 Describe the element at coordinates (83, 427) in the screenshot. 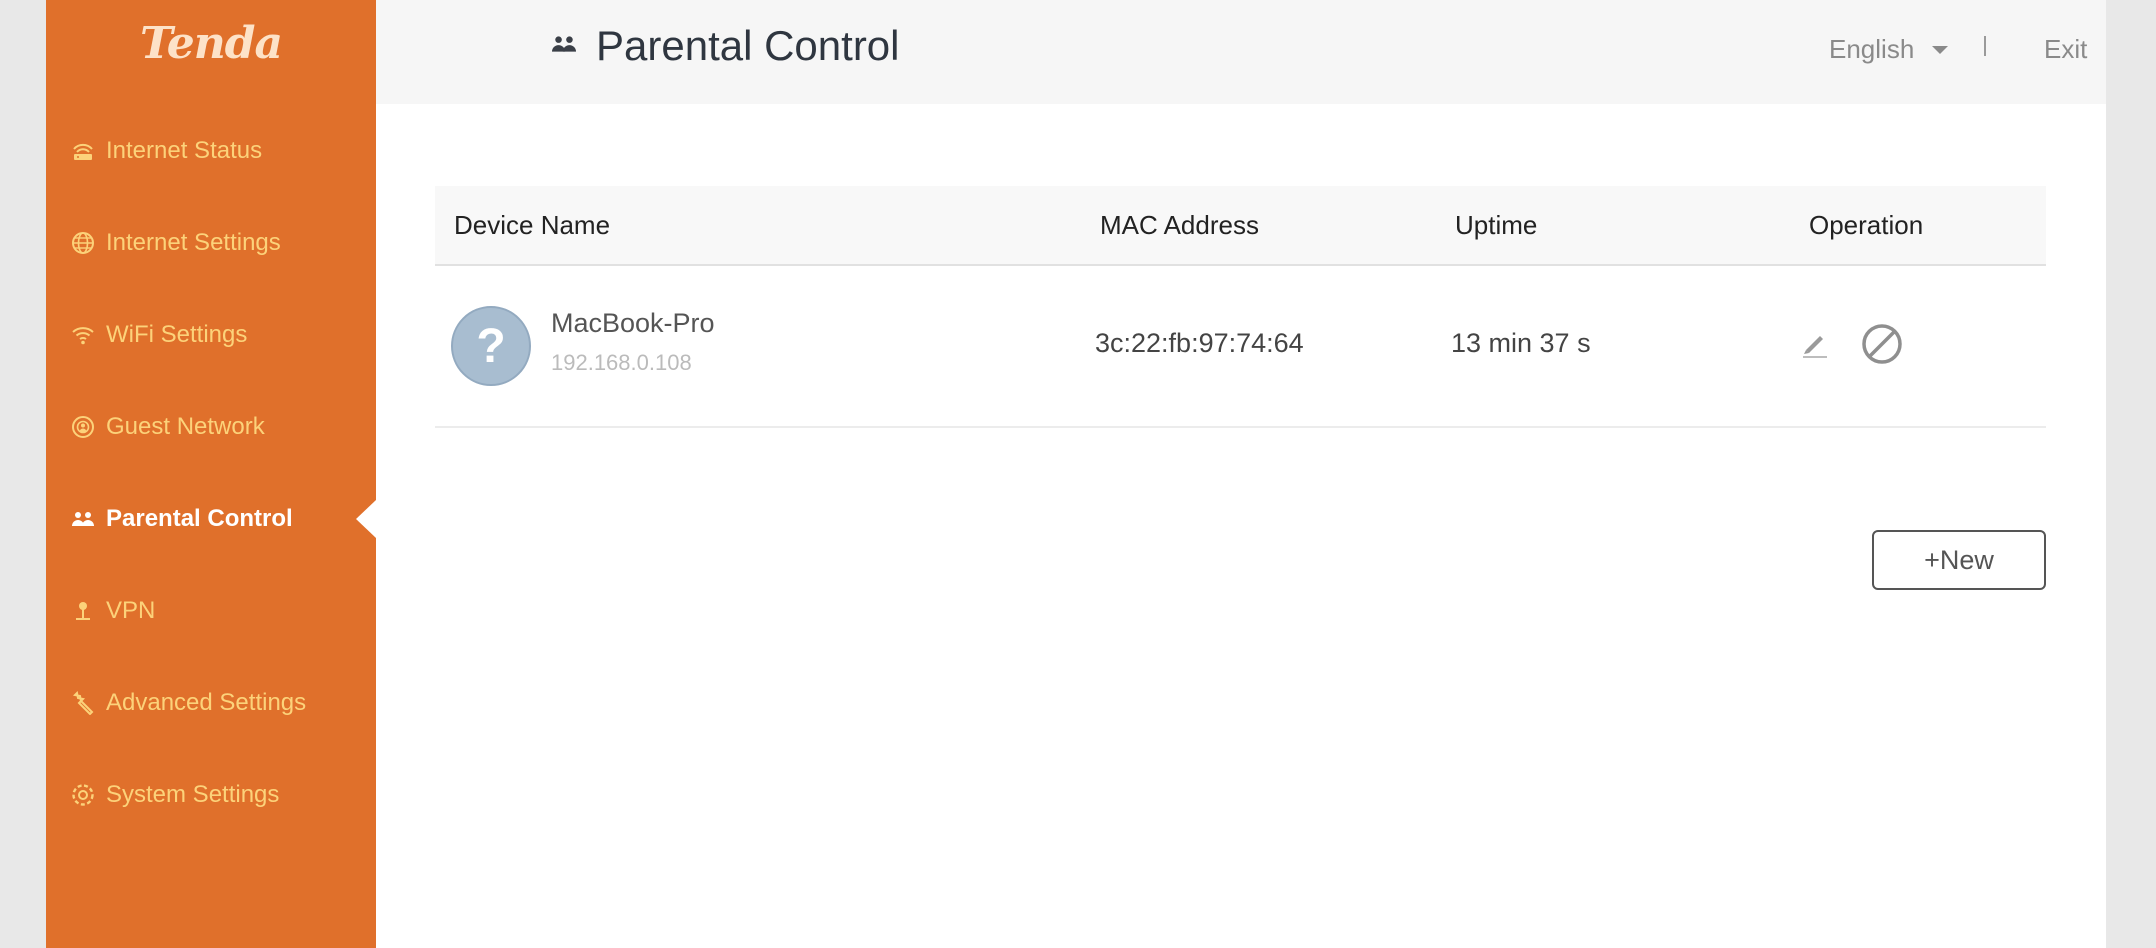

I see `guest-network-icon` at that location.